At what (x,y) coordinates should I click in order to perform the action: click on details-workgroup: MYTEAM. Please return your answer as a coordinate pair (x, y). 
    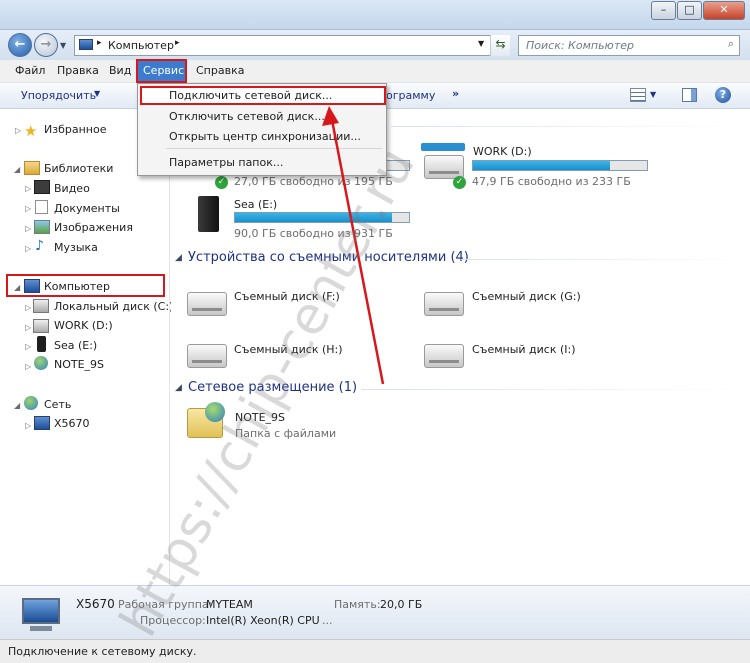
    Looking at the image, I should click on (229, 604).